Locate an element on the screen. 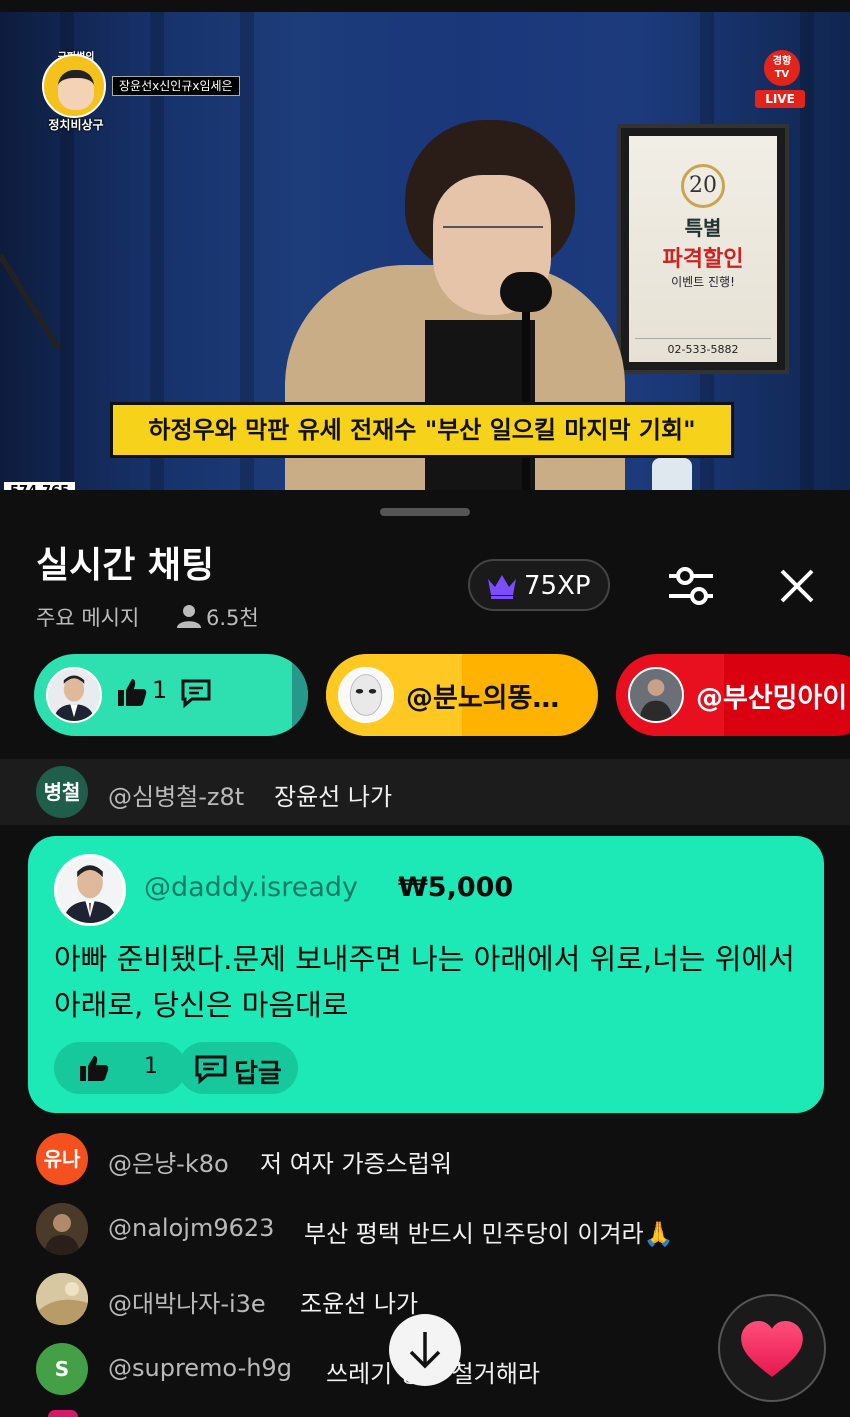  close-icon is located at coordinates (797, 586).